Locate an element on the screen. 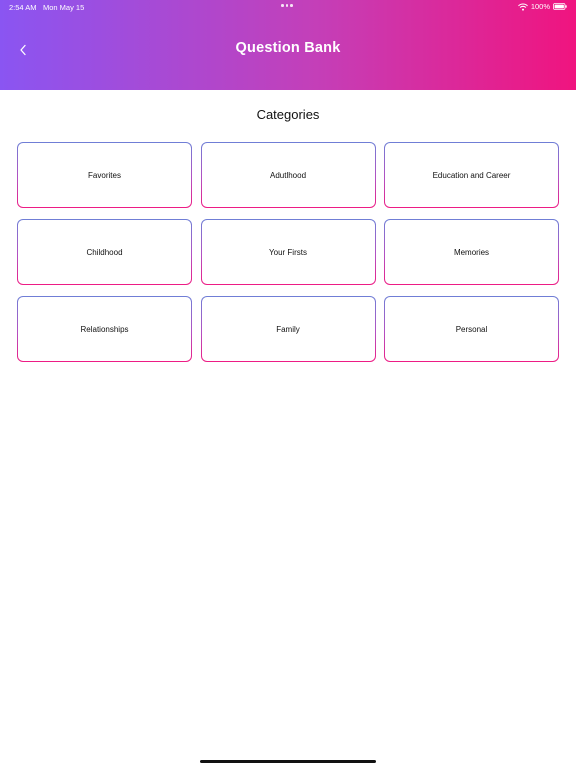  category-card-personal: Personal is located at coordinates (471, 329).